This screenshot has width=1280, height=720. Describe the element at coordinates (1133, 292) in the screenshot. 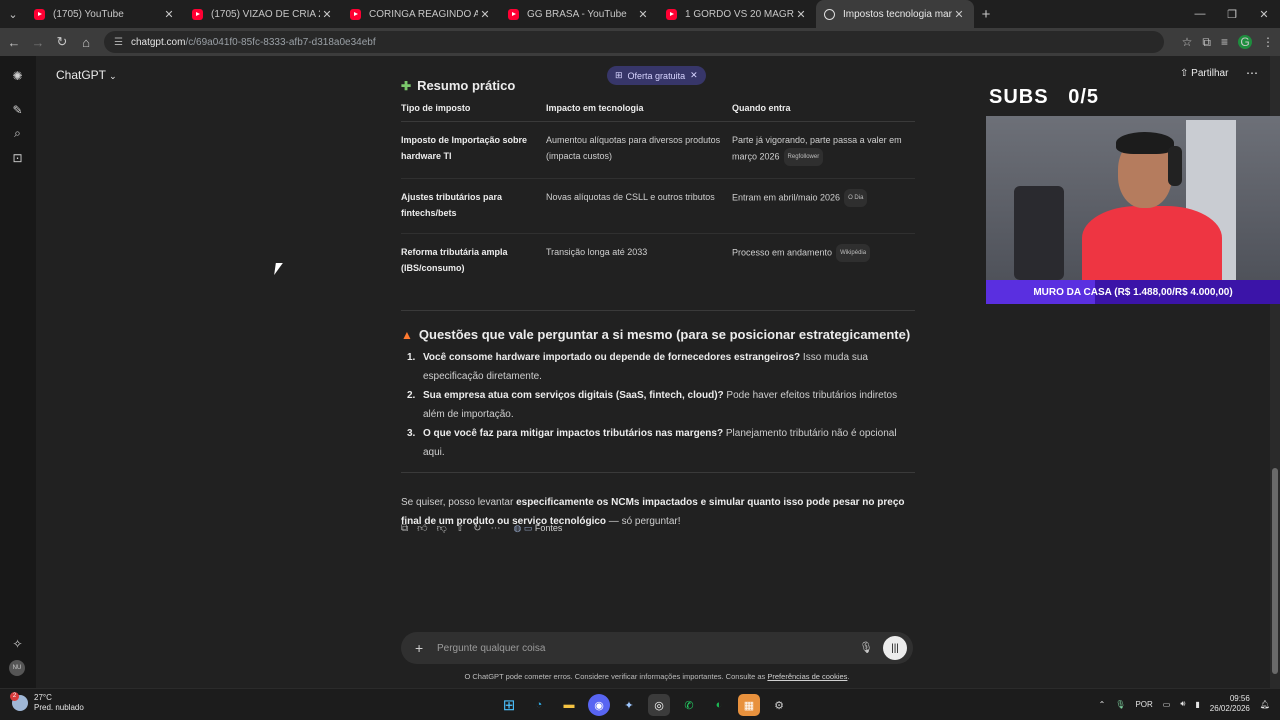

I see `donation-goal-bar: MURO DA CASA (R$ 1.488,00/R$ 4.000,00)` at that location.